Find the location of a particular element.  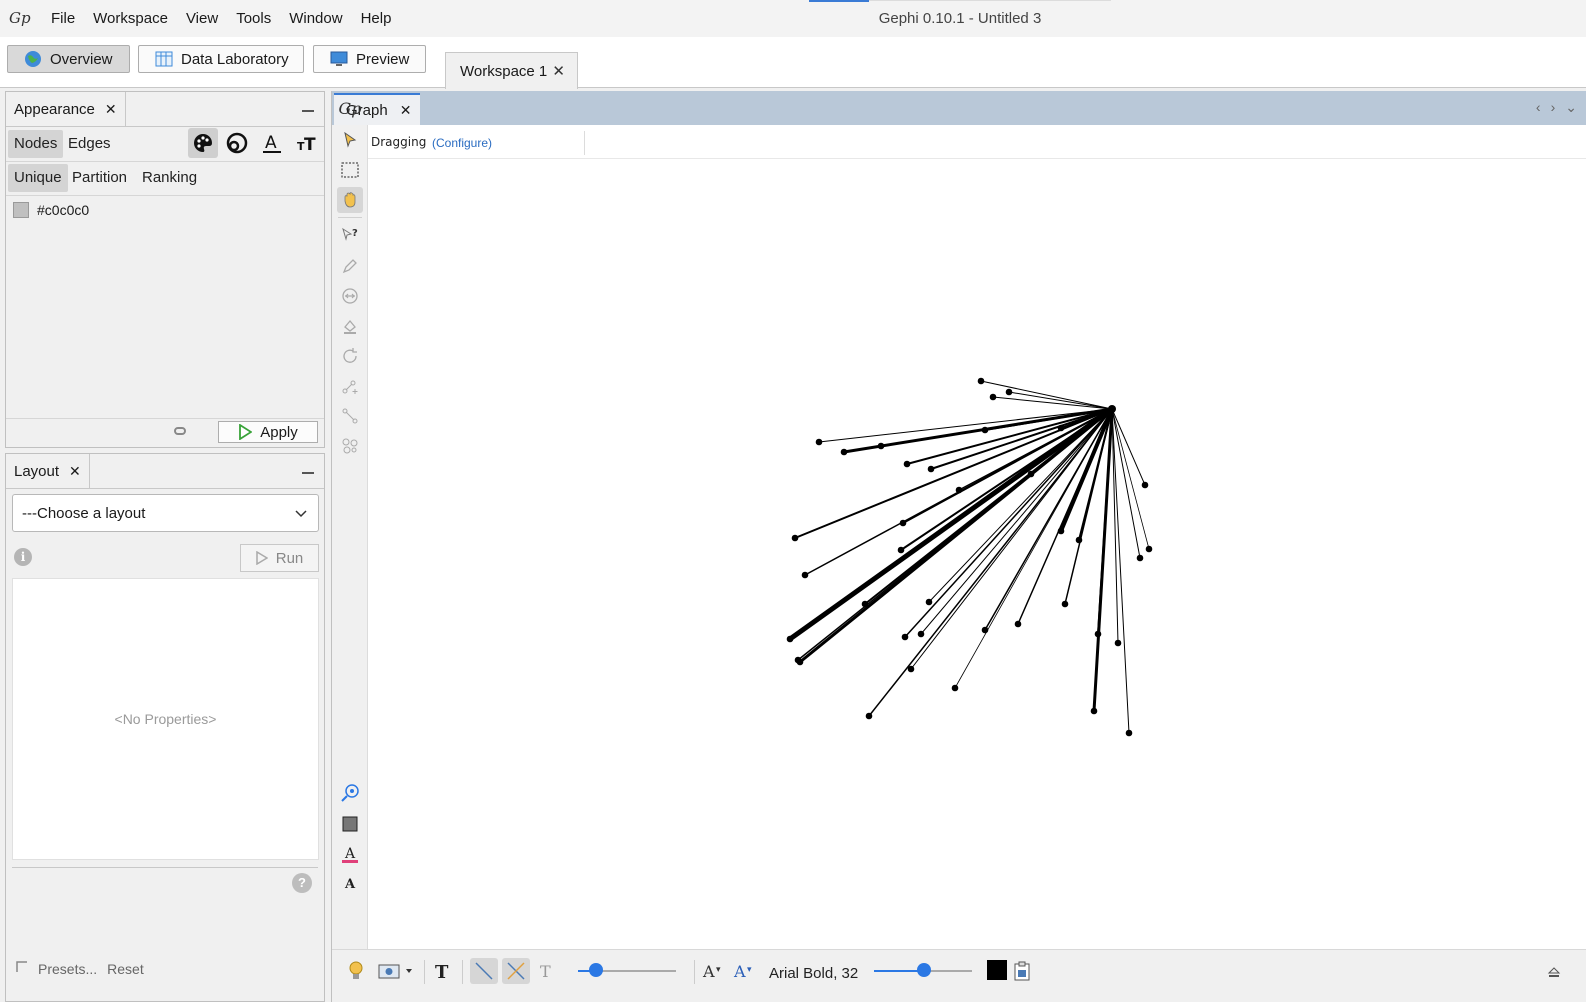

graph-hub-node is located at coordinates (1112, 409).